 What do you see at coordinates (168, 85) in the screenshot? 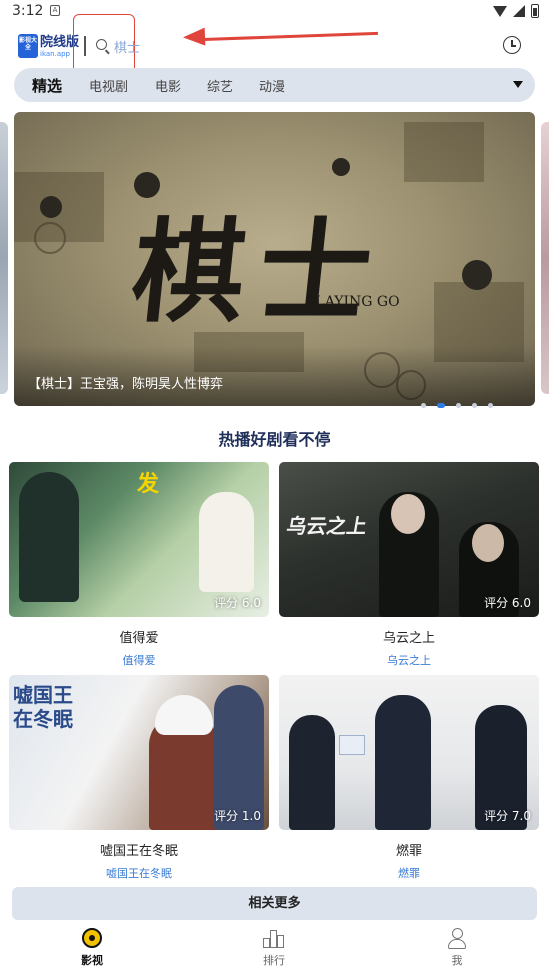
I see `tab-movies: 电影` at bounding box center [168, 85].